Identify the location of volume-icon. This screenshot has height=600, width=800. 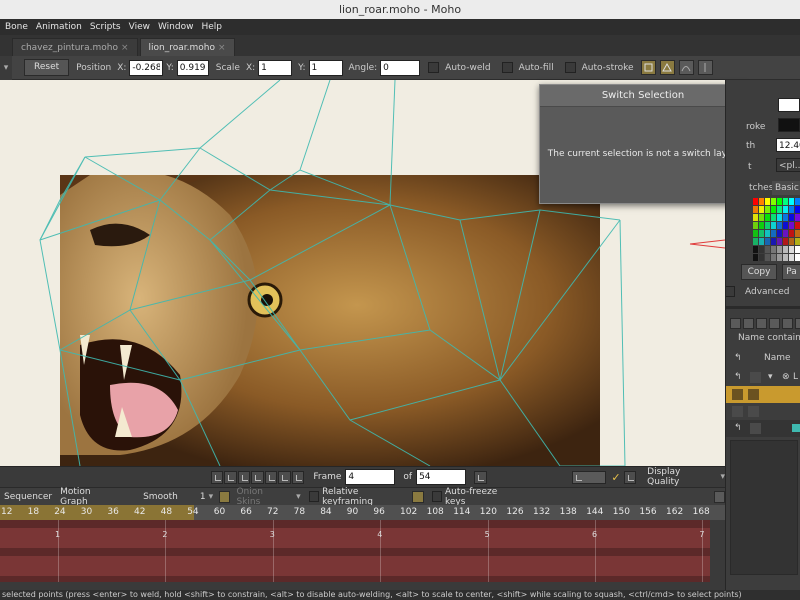
(480, 477).